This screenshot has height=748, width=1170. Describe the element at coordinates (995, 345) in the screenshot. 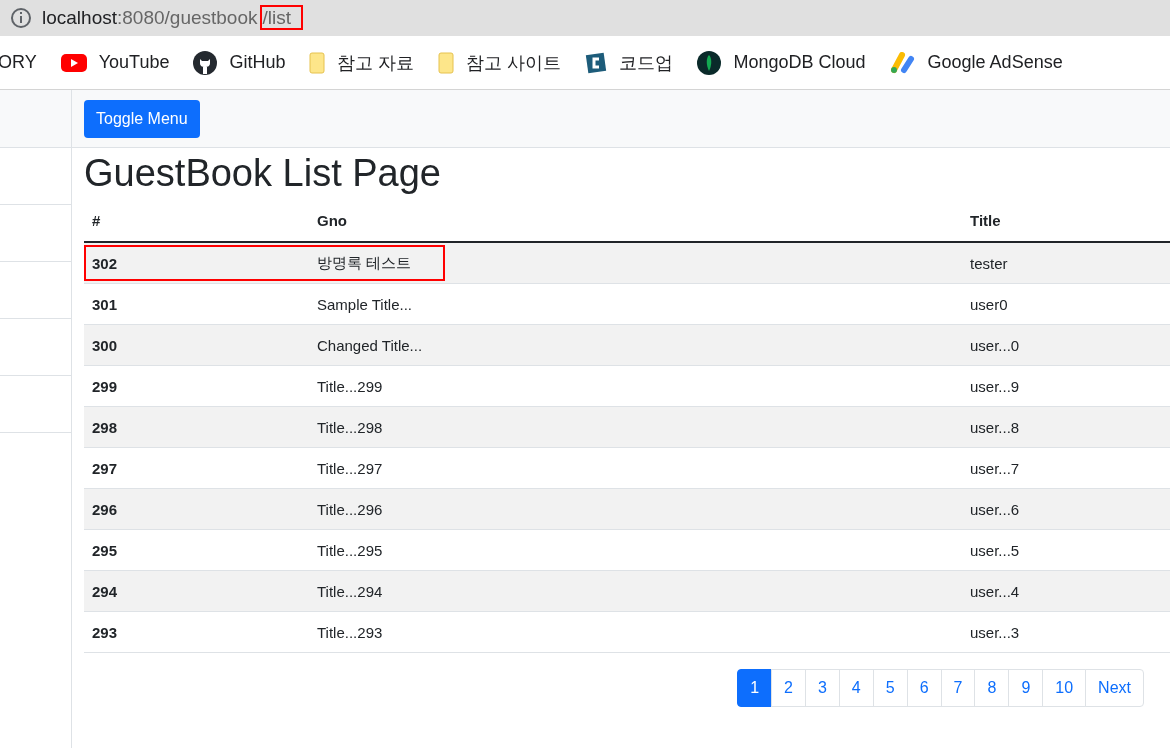

I see `table-cell-text: user...0` at that location.